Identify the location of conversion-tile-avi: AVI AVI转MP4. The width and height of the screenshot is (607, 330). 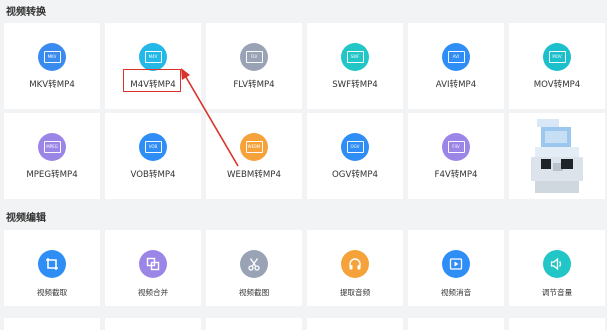
(456, 66).